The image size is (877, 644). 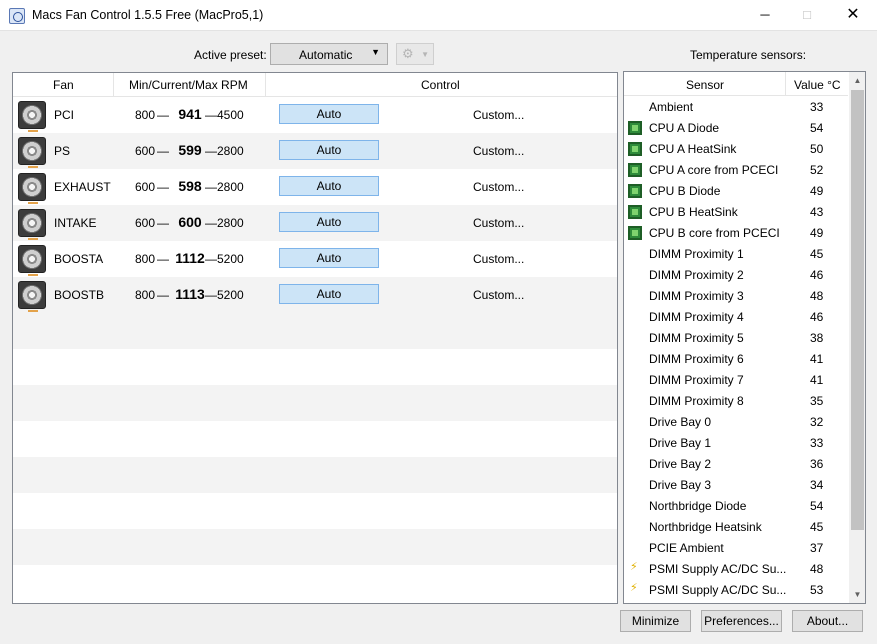 What do you see at coordinates (736, 526) in the screenshot?
I see `sensor-row: Northbridge Heatsink 45` at bounding box center [736, 526].